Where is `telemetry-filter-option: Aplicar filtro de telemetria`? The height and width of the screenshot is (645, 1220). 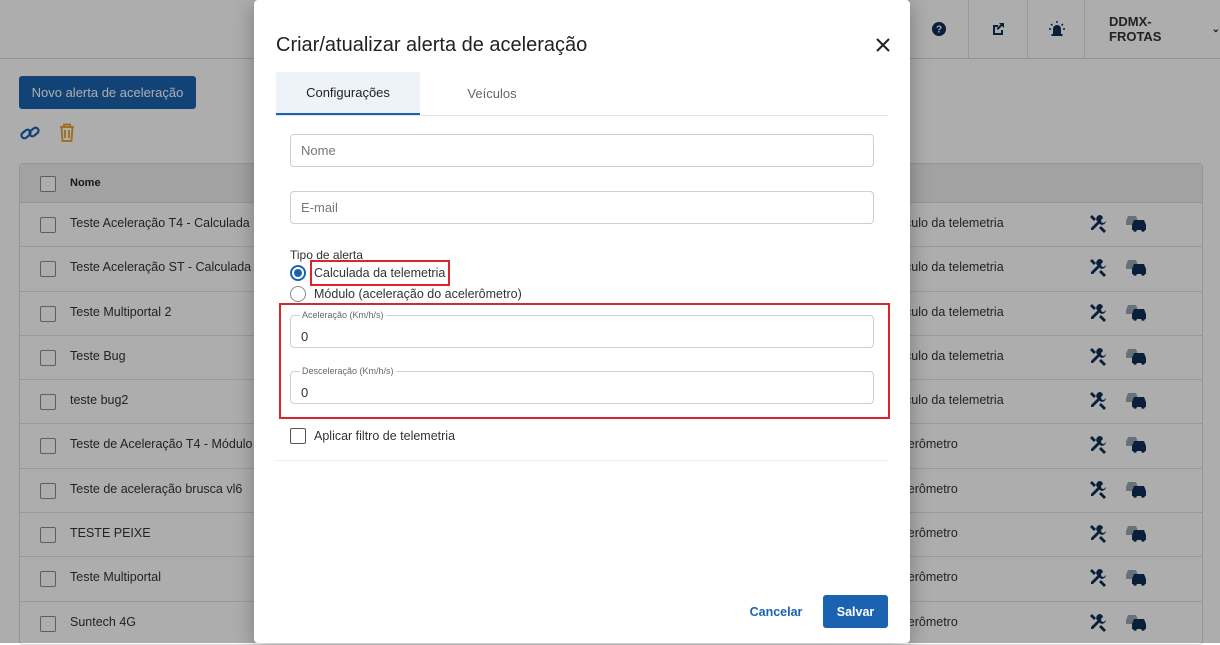
telemetry-filter-option: Aplicar filtro de telemetria is located at coordinates (372, 436).